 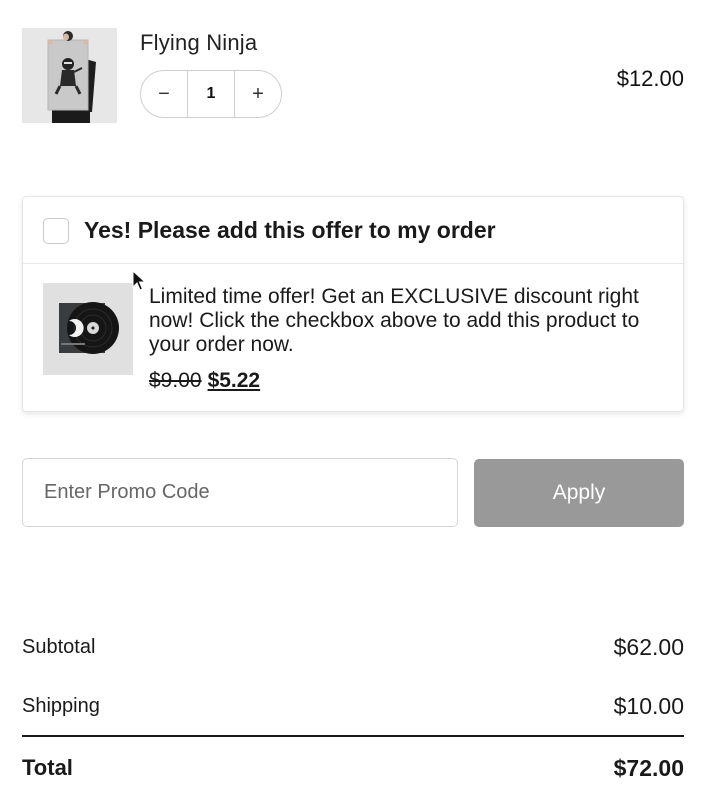 I want to click on product-image-flying-ninja, so click(x=69, y=75).